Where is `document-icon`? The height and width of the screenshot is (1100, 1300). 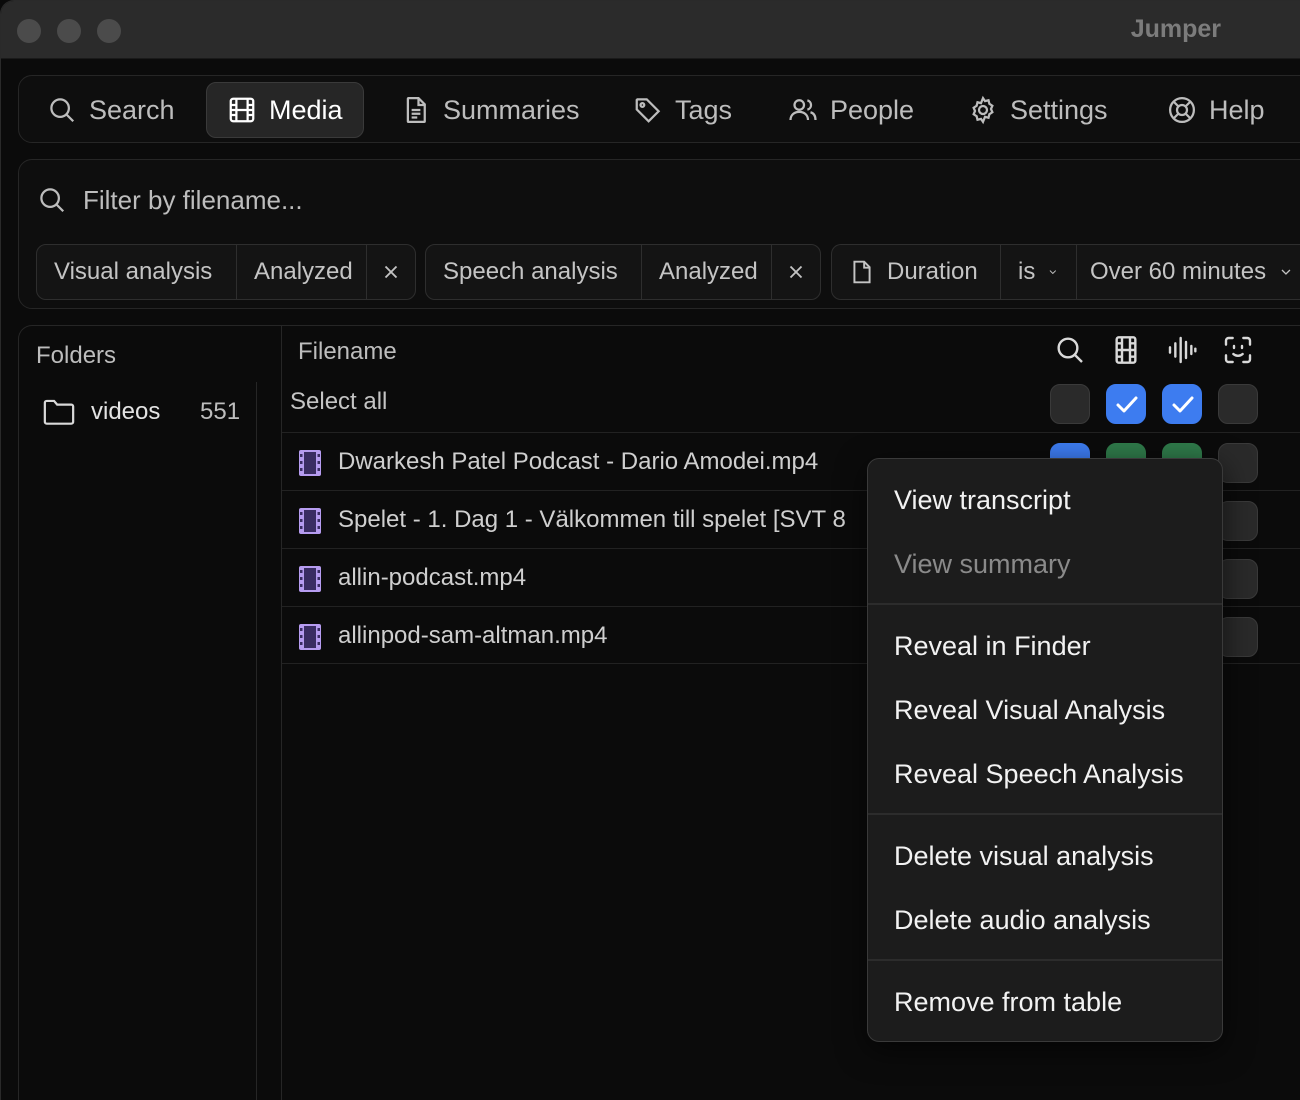
document-icon is located at coordinates (416, 110).